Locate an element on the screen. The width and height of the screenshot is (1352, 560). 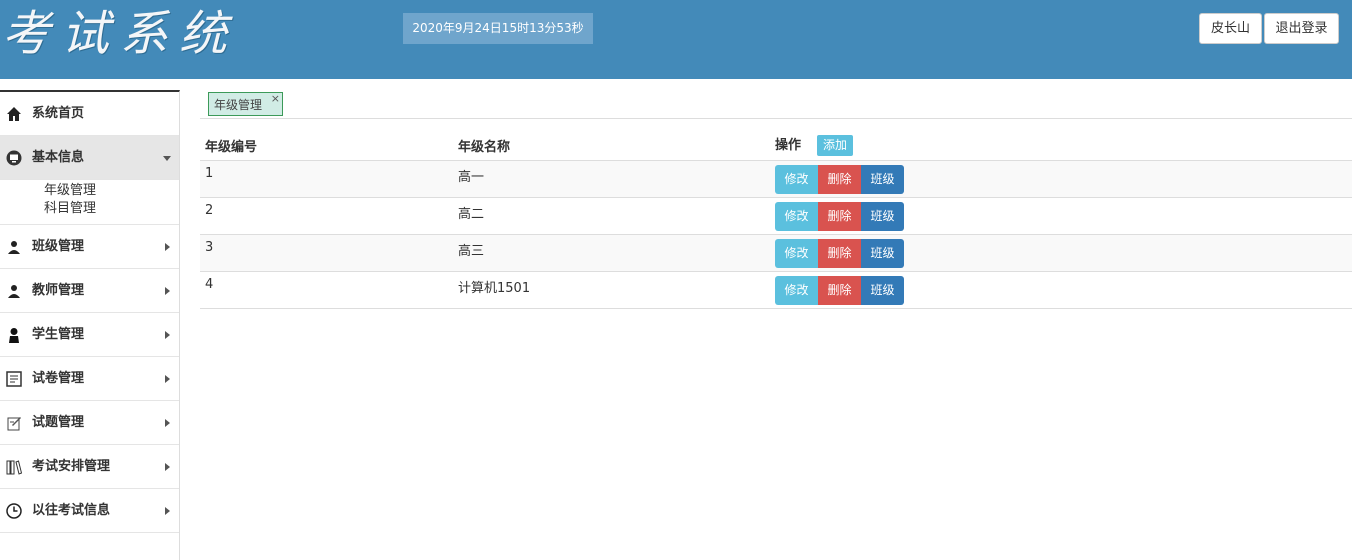
table-row: 3 高三 修改 删除 班级 is located at coordinates (776, 253).